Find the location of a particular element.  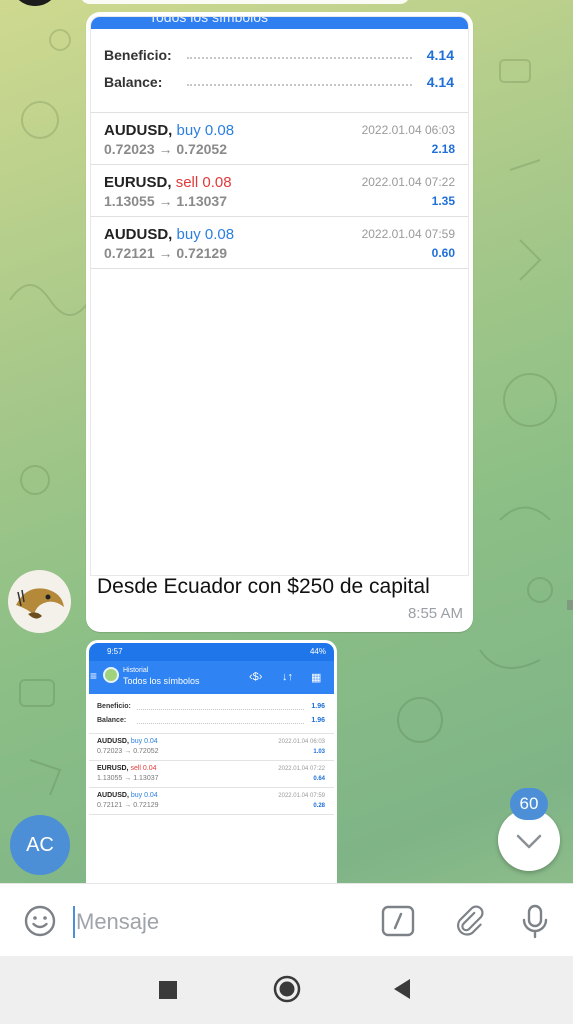

message-input is located at coordinates (221, 922).